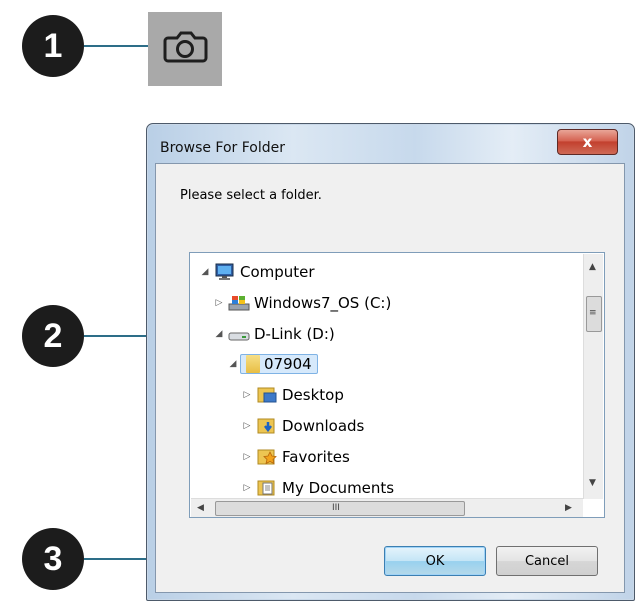 This screenshot has width=641, height=604. Describe the element at coordinates (568, 508) in the screenshot. I see `scroll-right-icon: ▶` at that location.